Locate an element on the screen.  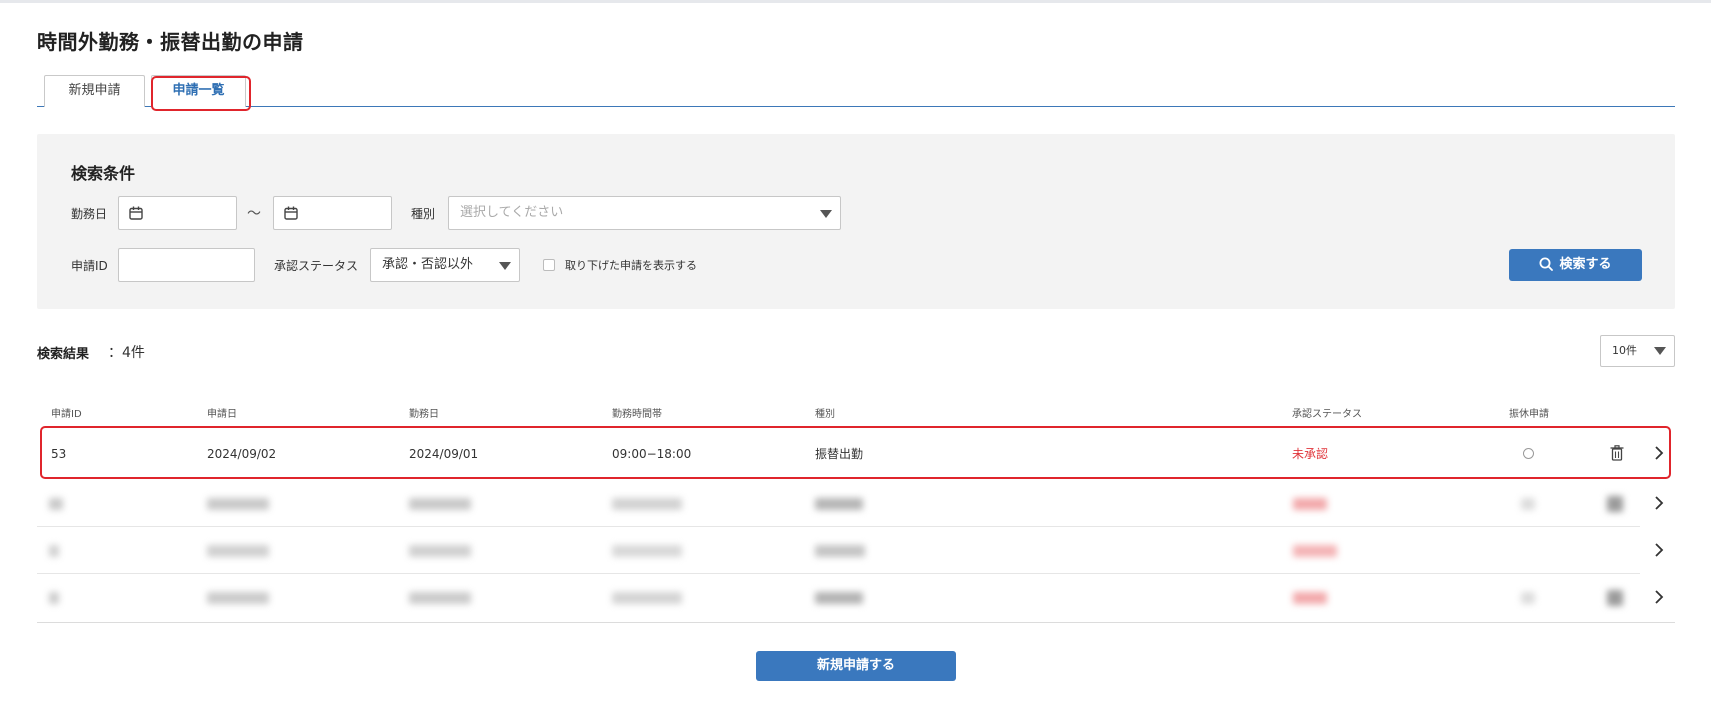
row-approval-status: 未承認 is located at coordinates (1310, 454).